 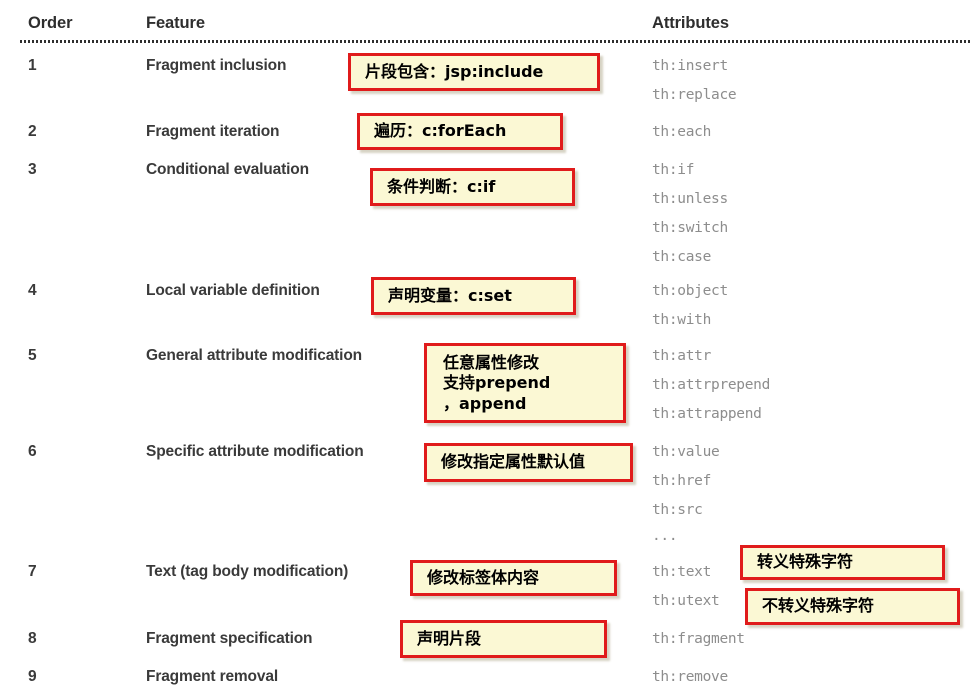 What do you see at coordinates (32, 638) in the screenshot?
I see `row-order-8: 8` at bounding box center [32, 638].